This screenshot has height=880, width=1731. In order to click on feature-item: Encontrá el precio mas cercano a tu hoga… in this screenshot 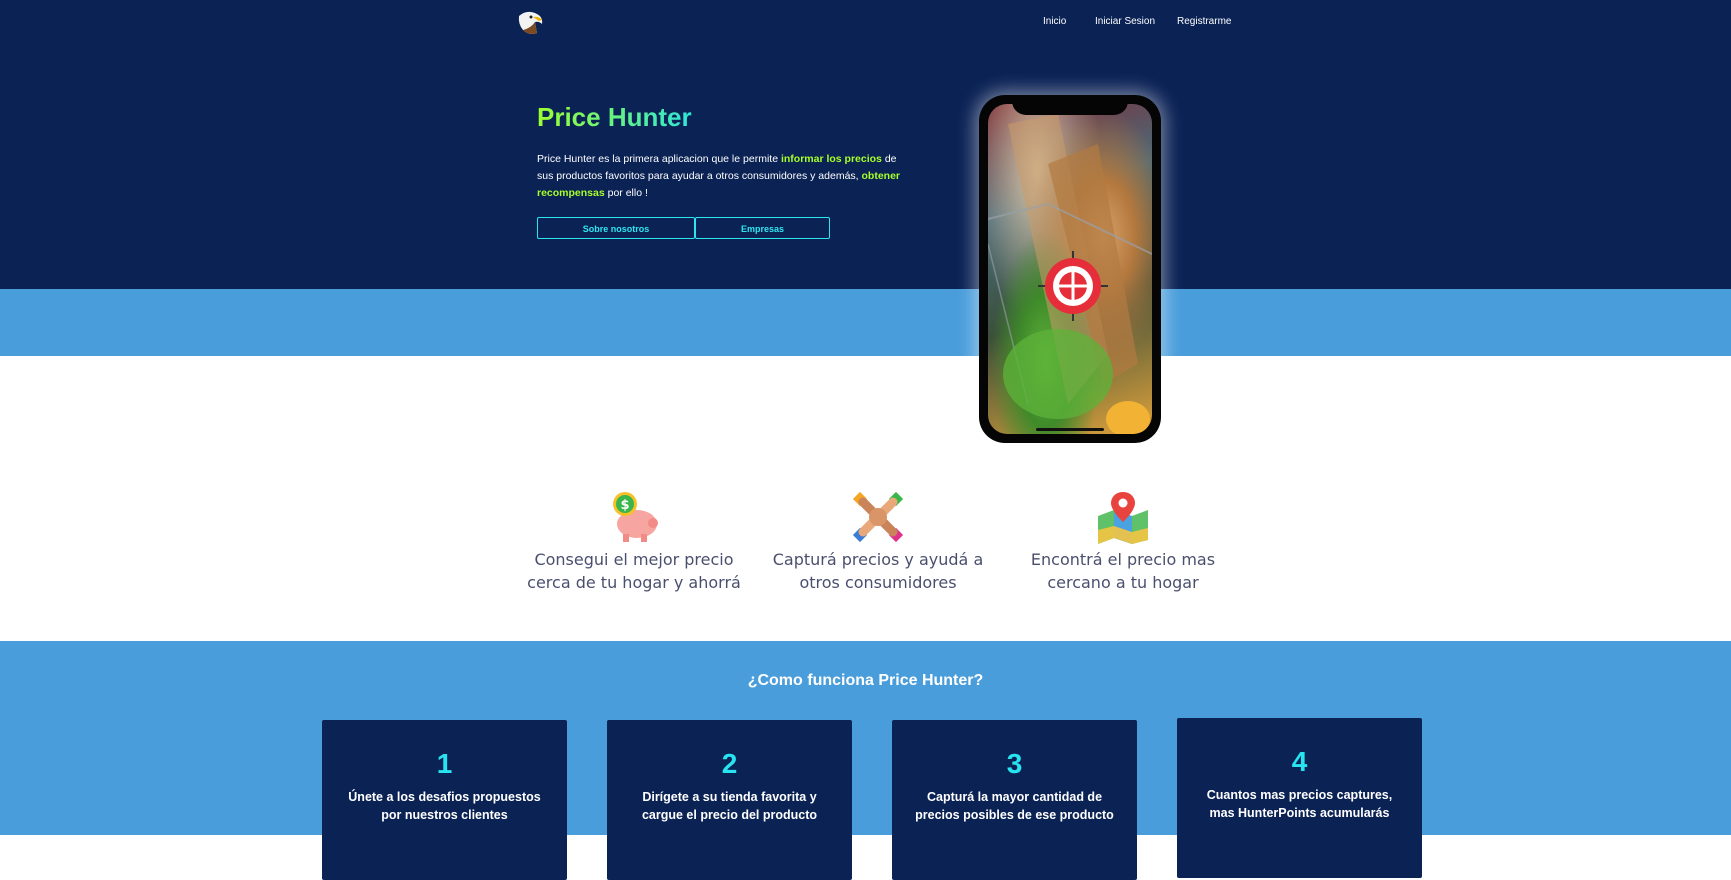, I will do `click(1123, 542)`.